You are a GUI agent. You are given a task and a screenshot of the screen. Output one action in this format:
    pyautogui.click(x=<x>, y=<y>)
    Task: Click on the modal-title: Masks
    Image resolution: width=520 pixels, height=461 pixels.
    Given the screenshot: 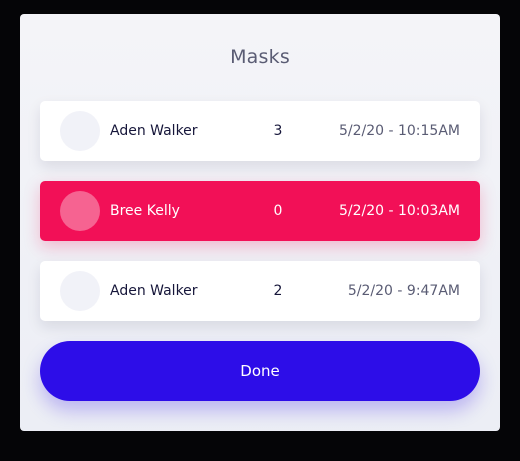 What is the action you would take?
    pyautogui.click(x=260, y=57)
    